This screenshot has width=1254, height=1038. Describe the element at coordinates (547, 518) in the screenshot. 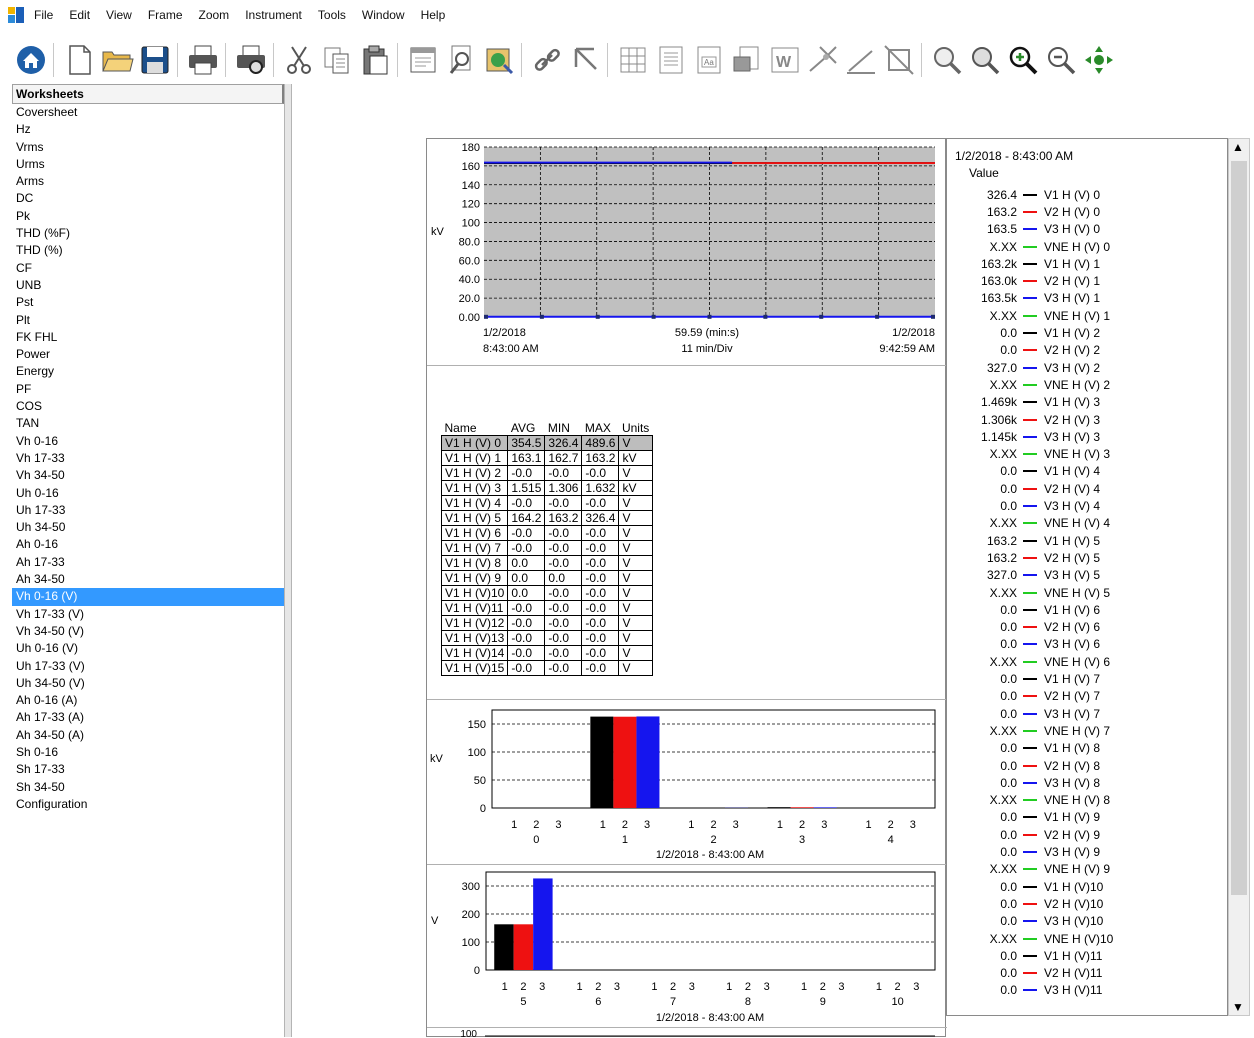

I see `table-row: V1 H (V) 5164.2163.2326.4V` at that location.